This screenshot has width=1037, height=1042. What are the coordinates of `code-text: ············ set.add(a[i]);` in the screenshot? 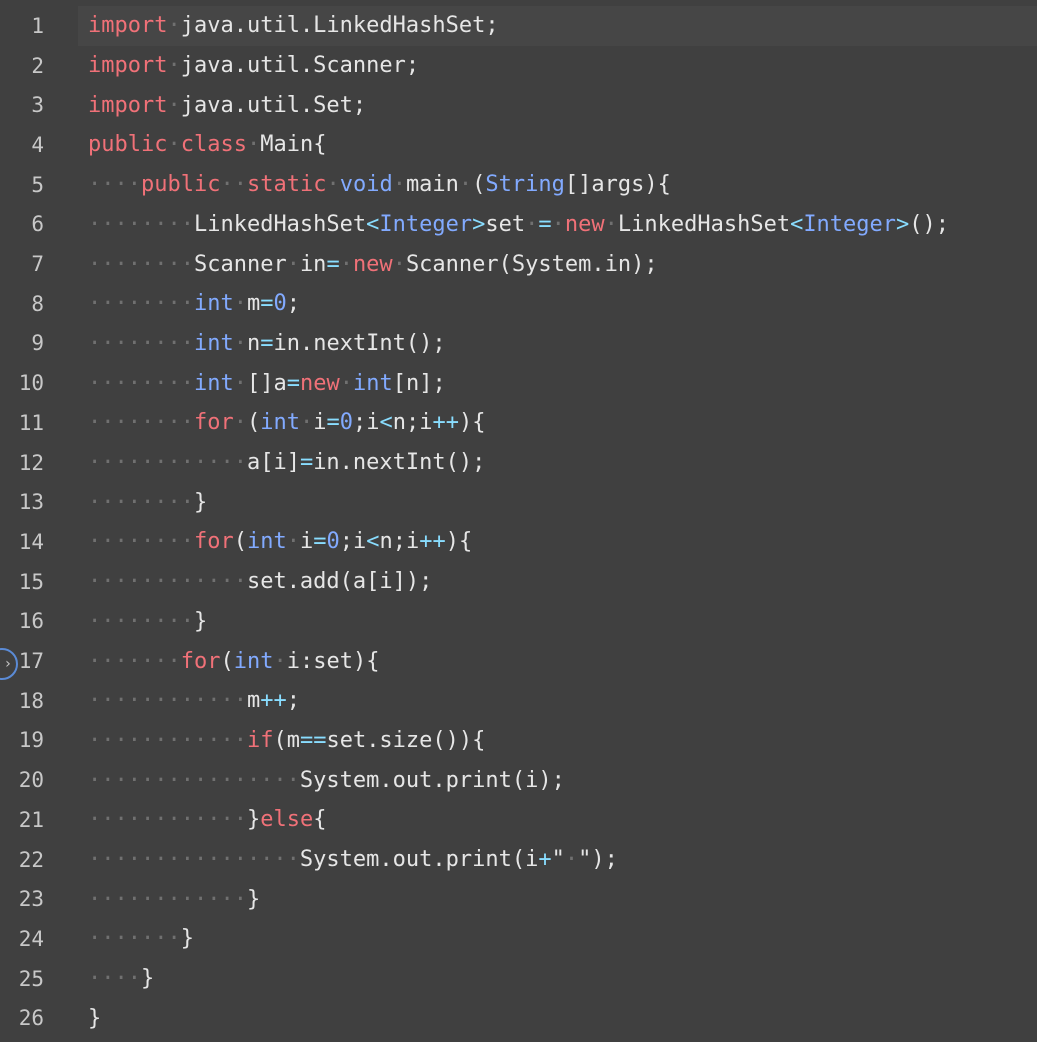 It's located at (557, 582).